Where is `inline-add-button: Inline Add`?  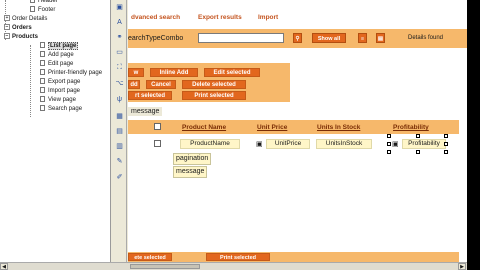
inline-add-button: Inline Add is located at coordinates (174, 72).